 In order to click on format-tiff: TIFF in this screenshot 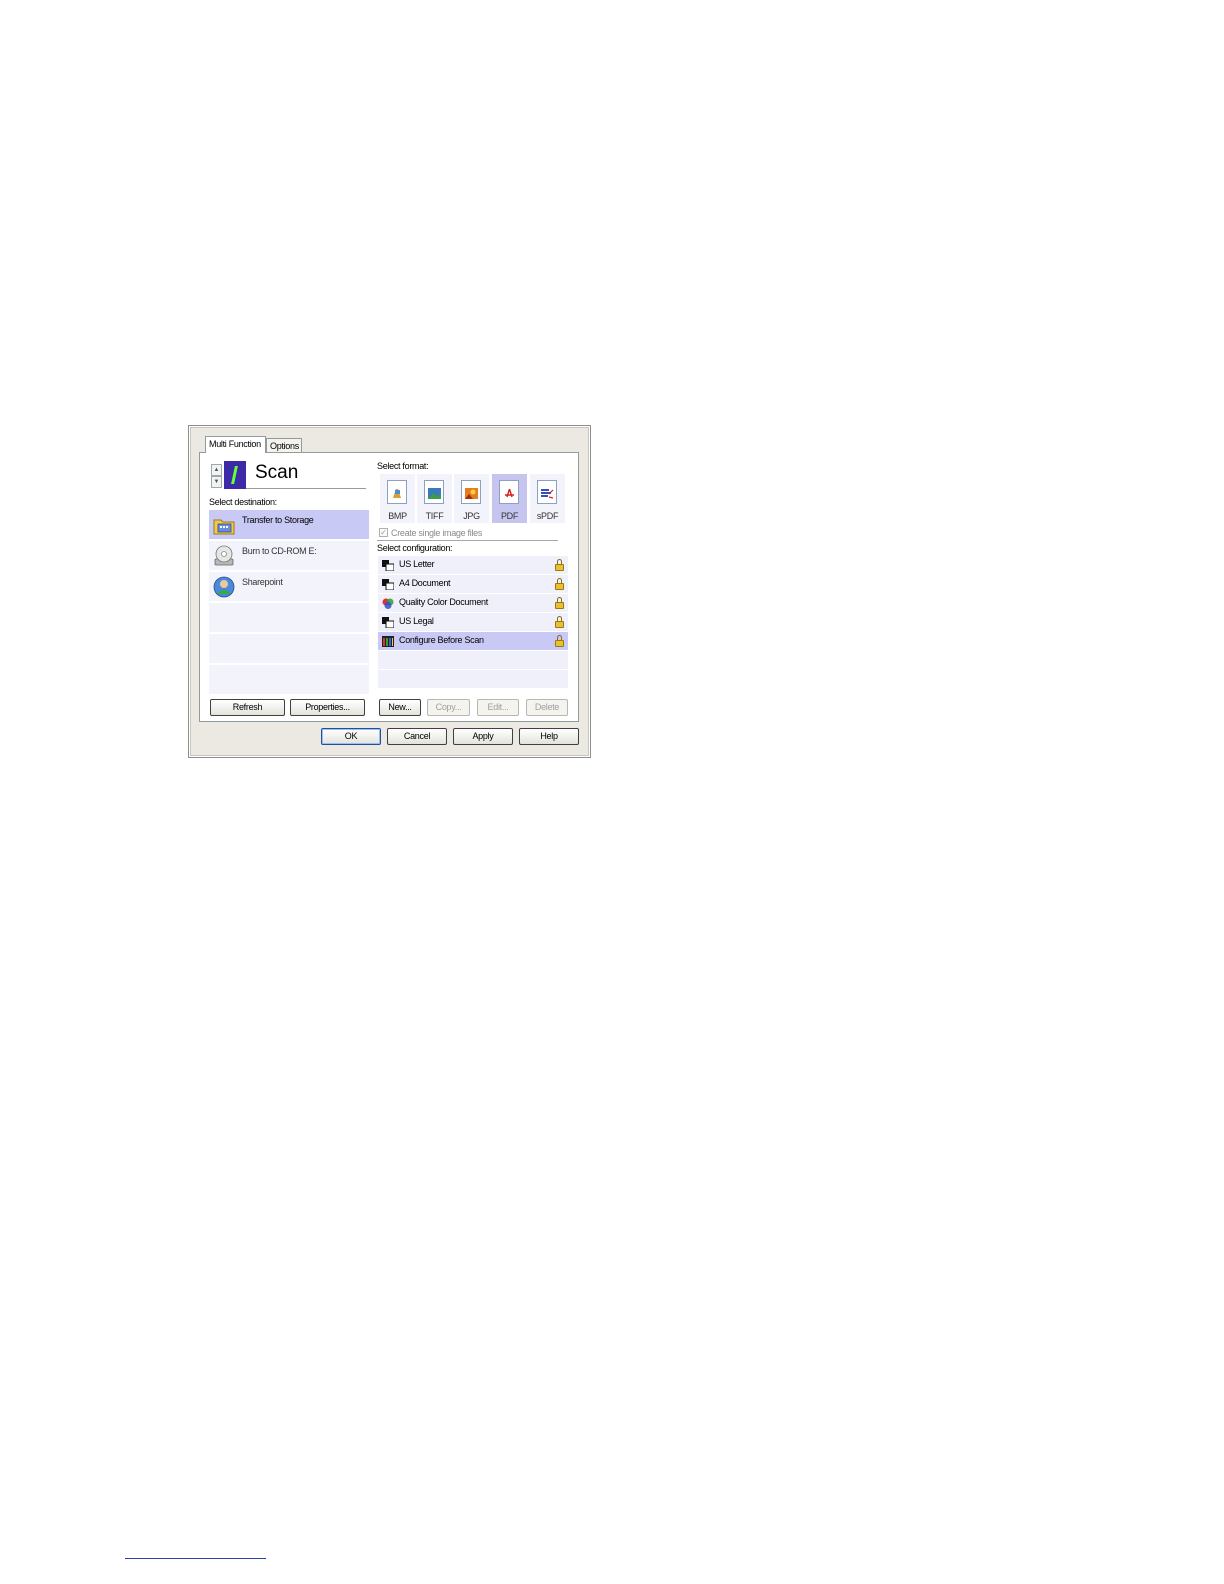, I will do `click(434, 498)`.